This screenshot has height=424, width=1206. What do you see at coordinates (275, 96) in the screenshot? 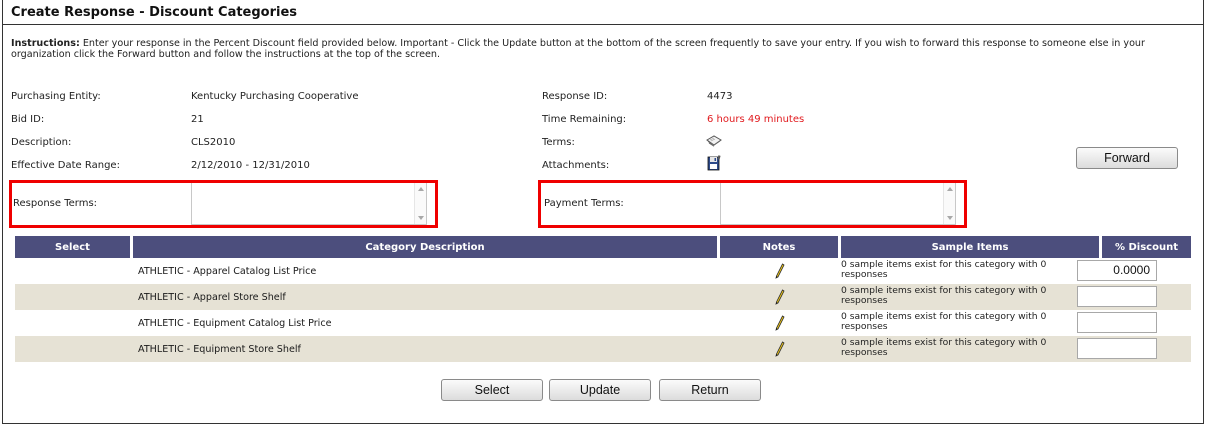
I see `purchasing-entity-value: Kentucky Purchasing Cooperative` at bounding box center [275, 96].